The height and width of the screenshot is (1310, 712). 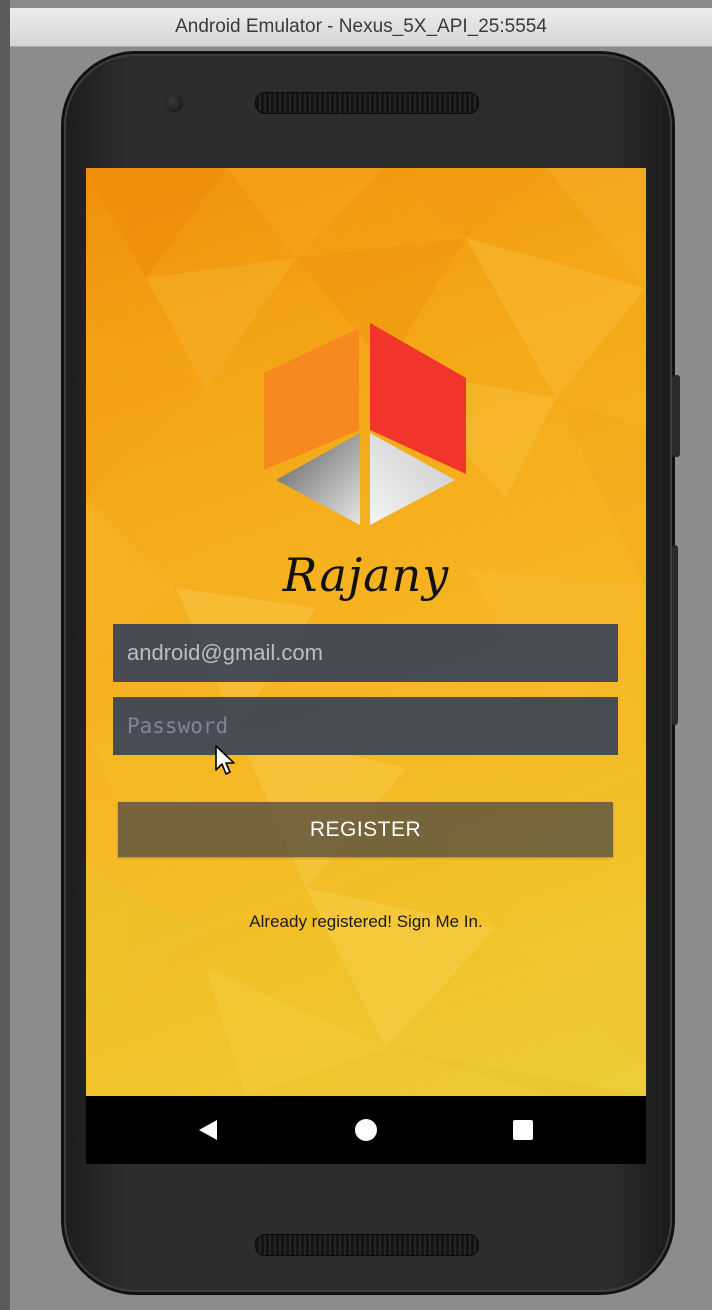 What do you see at coordinates (174, 103) in the screenshot?
I see `camera-icon` at bounding box center [174, 103].